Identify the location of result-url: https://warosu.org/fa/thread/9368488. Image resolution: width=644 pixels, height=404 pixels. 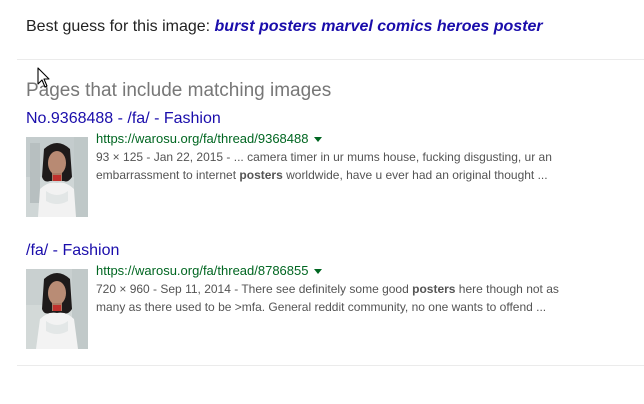
(202, 138).